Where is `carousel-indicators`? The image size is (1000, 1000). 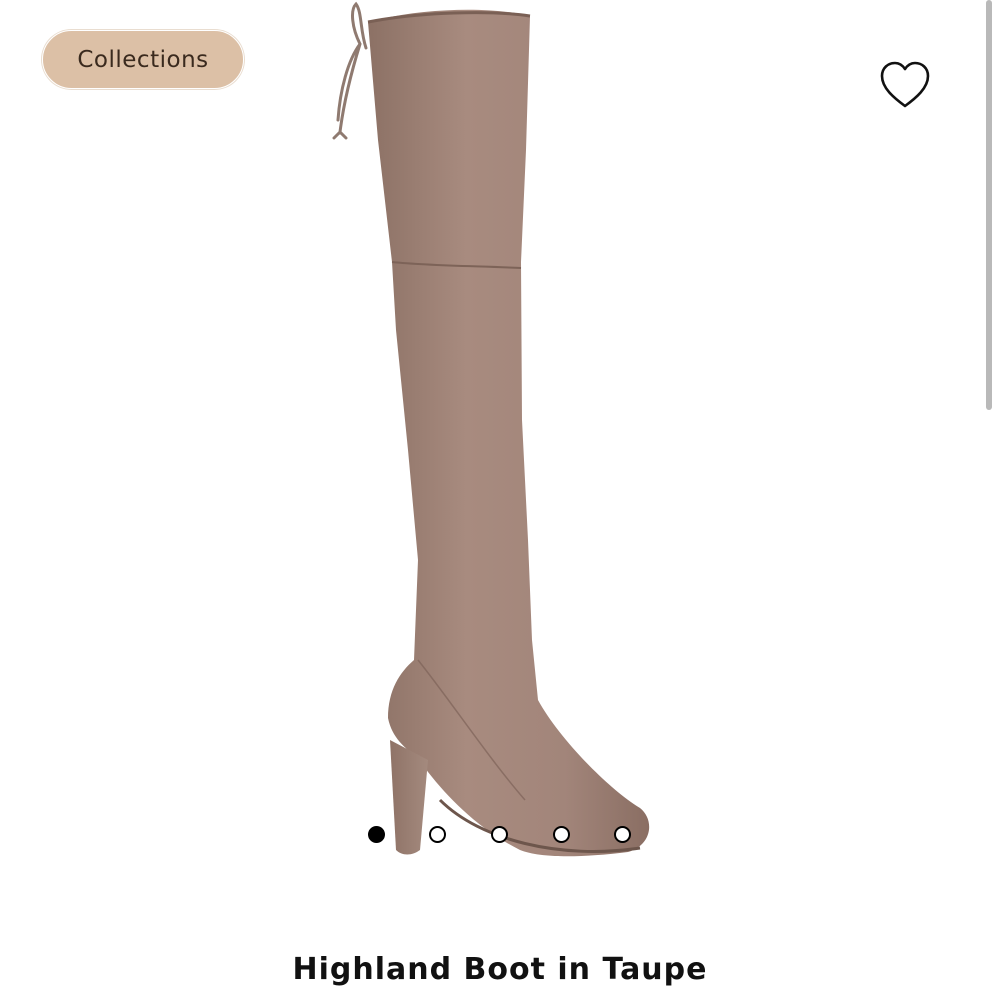
carousel-indicators is located at coordinates (500, 838).